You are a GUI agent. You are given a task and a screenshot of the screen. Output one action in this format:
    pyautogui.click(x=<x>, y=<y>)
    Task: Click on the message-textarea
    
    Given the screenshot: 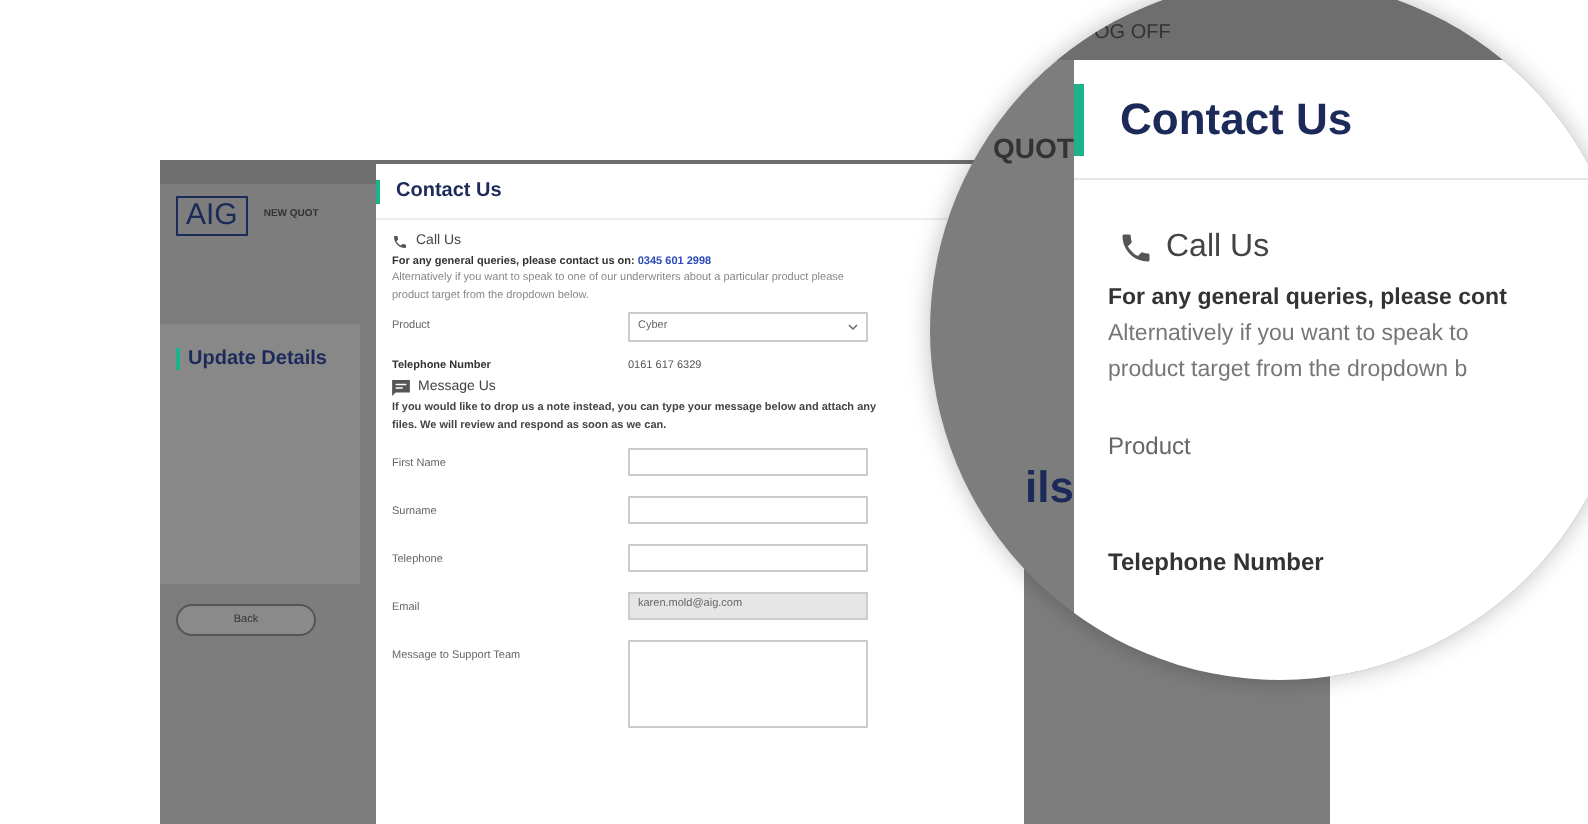 What is the action you would take?
    pyautogui.click(x=748, y=683)
    